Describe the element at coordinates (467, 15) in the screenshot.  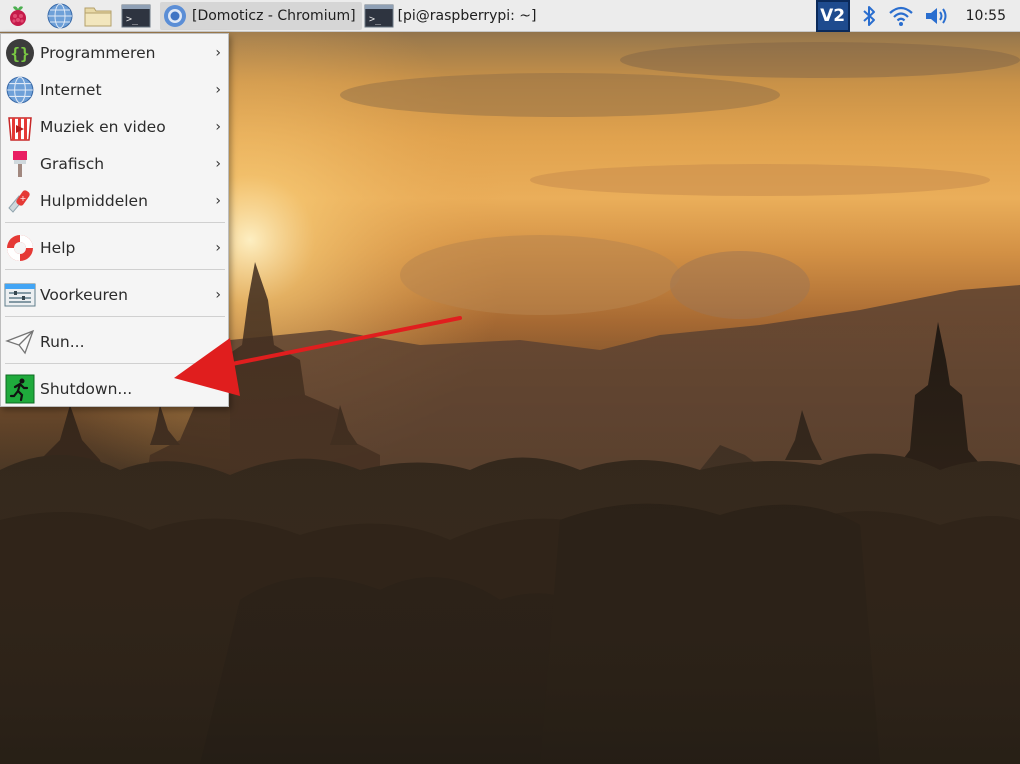
I see `taskbar-item-label: [pi@raspberrypi: ~]` at that location.